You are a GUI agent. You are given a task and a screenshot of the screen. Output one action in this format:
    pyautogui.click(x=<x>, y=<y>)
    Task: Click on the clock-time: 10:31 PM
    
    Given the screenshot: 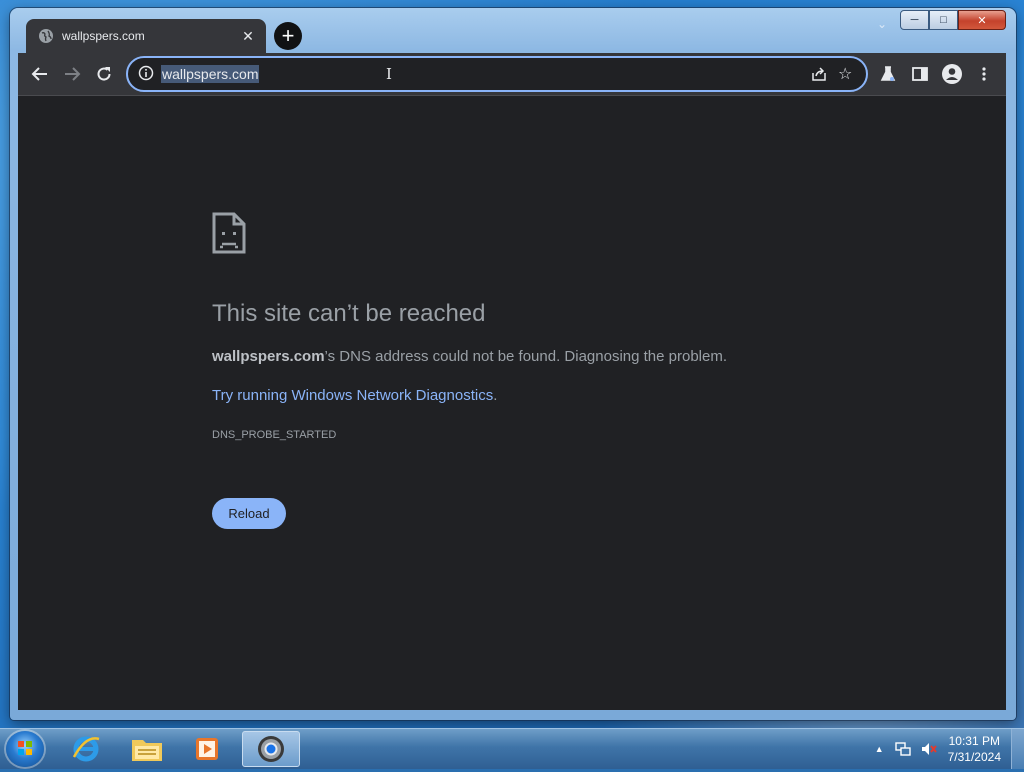 What is the action you would take?
    pyautogui.click(x=974, y=741)
    